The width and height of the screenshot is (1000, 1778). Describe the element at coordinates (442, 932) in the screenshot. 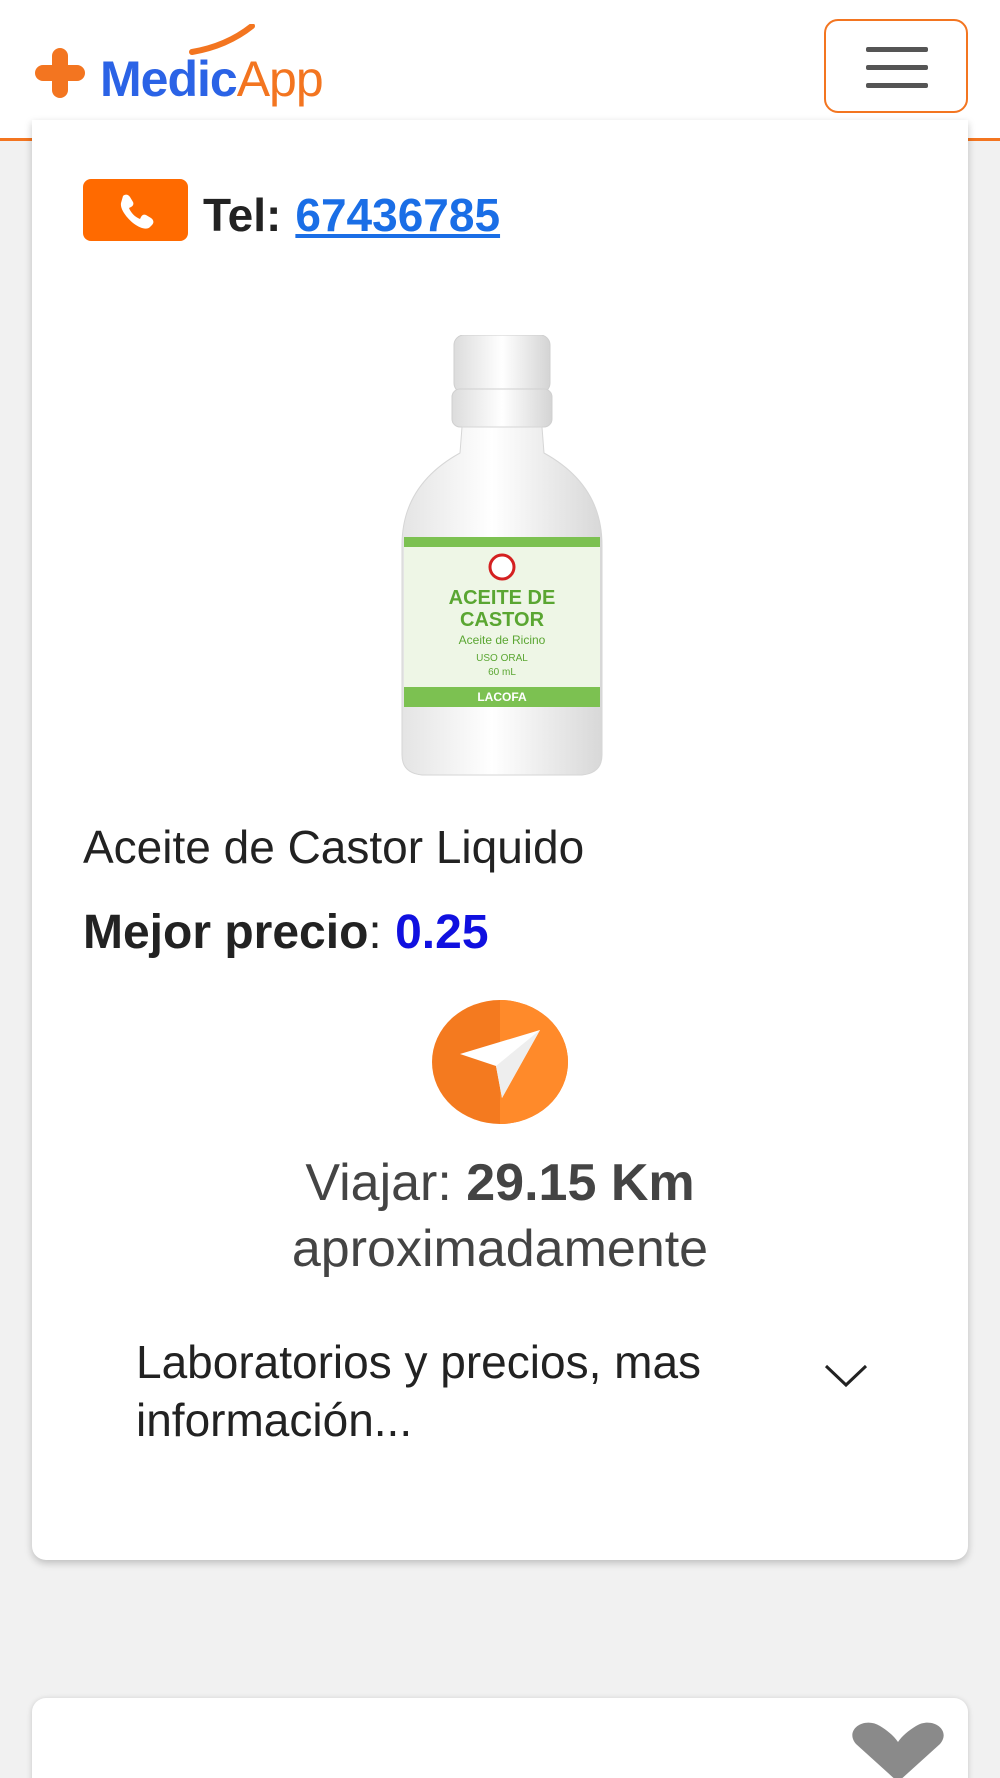

I see `price-value: 0.25` at that location.